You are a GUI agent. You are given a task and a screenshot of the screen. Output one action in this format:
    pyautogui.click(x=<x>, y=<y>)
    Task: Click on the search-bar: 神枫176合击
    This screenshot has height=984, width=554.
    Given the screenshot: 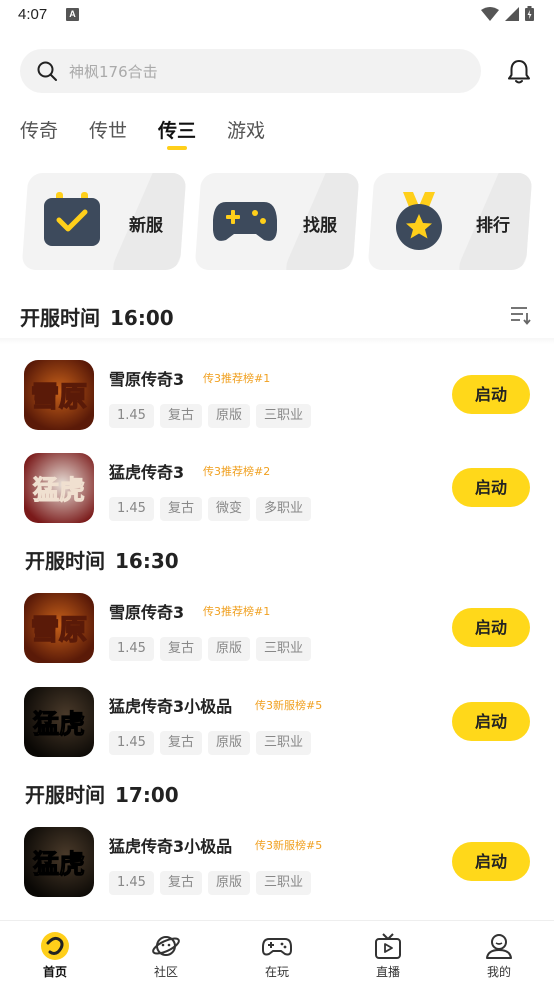 What is the action you would take?
    pyautogui.click(x=250, y=71)
    